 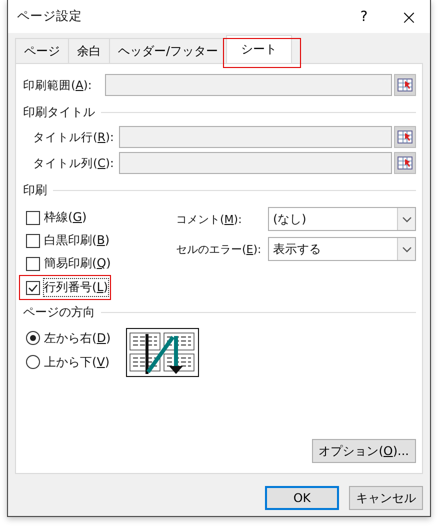 I want to click on checkbox-label: 簡易印刷(Q), so click(x=77, y=263).